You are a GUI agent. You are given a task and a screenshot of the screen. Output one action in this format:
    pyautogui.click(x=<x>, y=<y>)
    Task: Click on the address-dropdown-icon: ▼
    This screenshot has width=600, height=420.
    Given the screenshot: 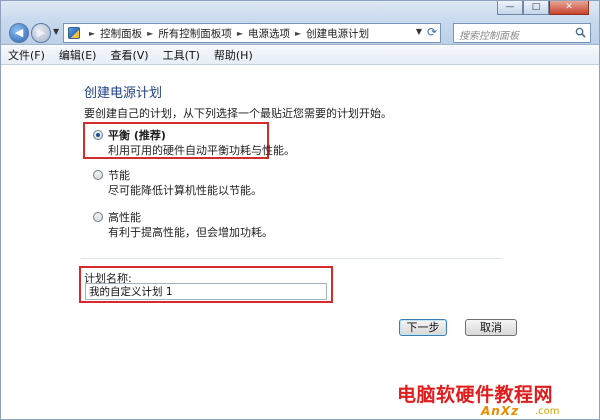 What is the action you would take?
    pyautogui.click(x=419, y=31)
    